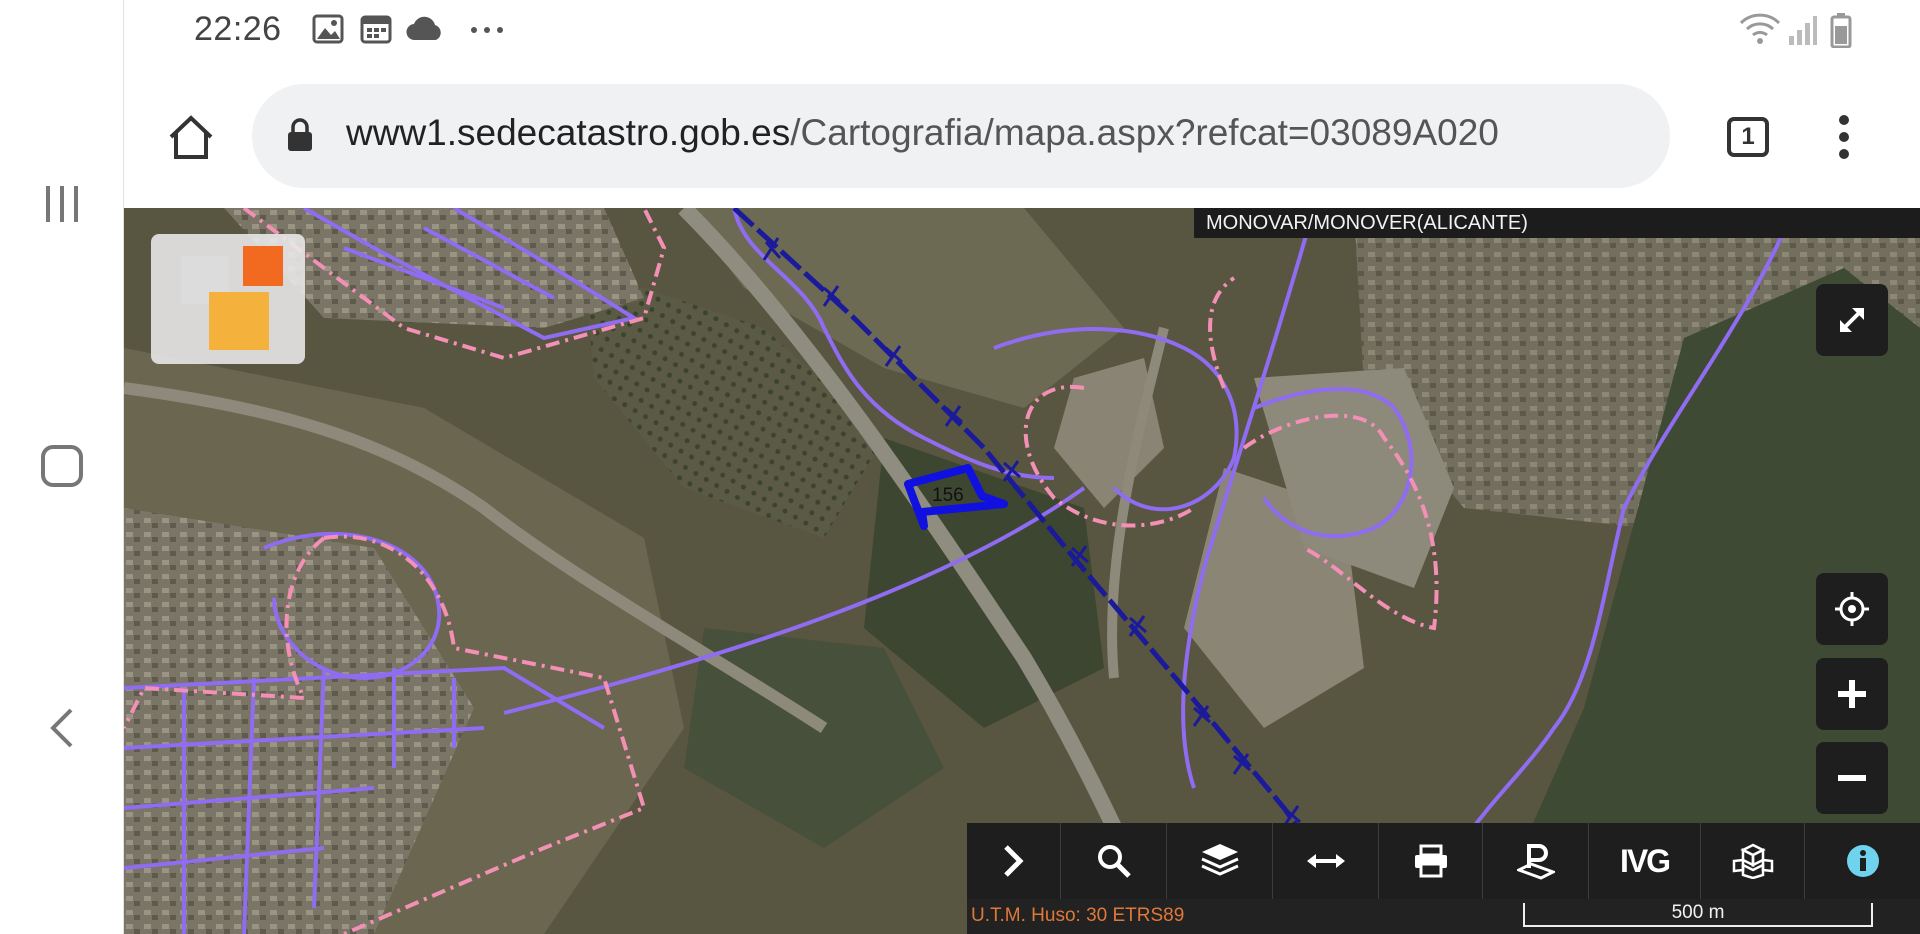 Image resolution: width=1920 pixels, height=934 pixels. I want to click on print-icon, so click(1430, 861).